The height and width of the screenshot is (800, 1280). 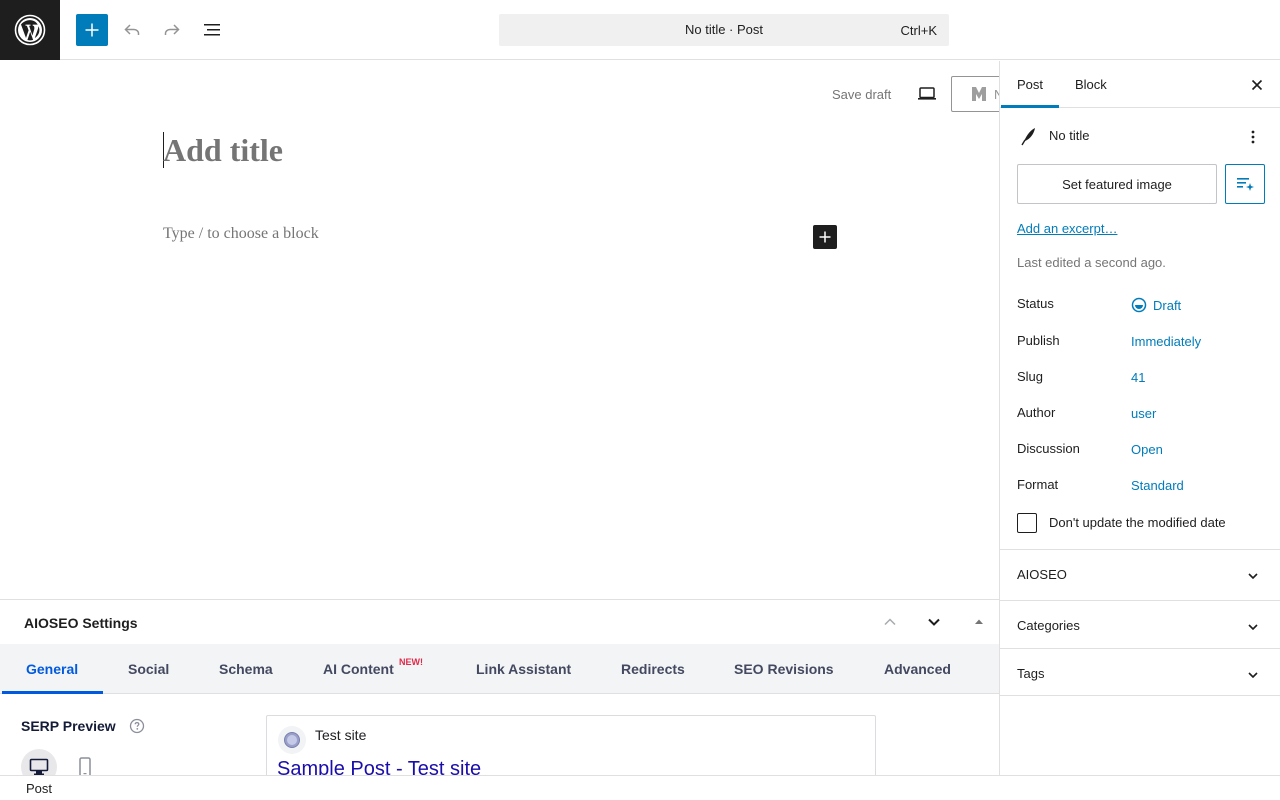 What do you see at coordinates (1091, 262) in the screenshot?
I see `last-edited-text: Last edited a second ago.` at bounding box center [1091, 262].